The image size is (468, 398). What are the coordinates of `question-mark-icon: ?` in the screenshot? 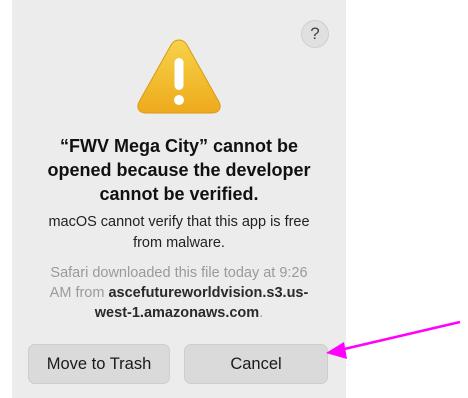 It's located at (315, 33).